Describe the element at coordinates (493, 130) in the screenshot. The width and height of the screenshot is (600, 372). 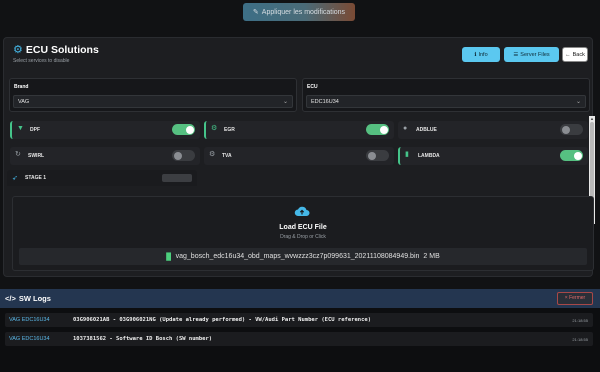
I see `option-adblue: ● ADBLUE` at that location.